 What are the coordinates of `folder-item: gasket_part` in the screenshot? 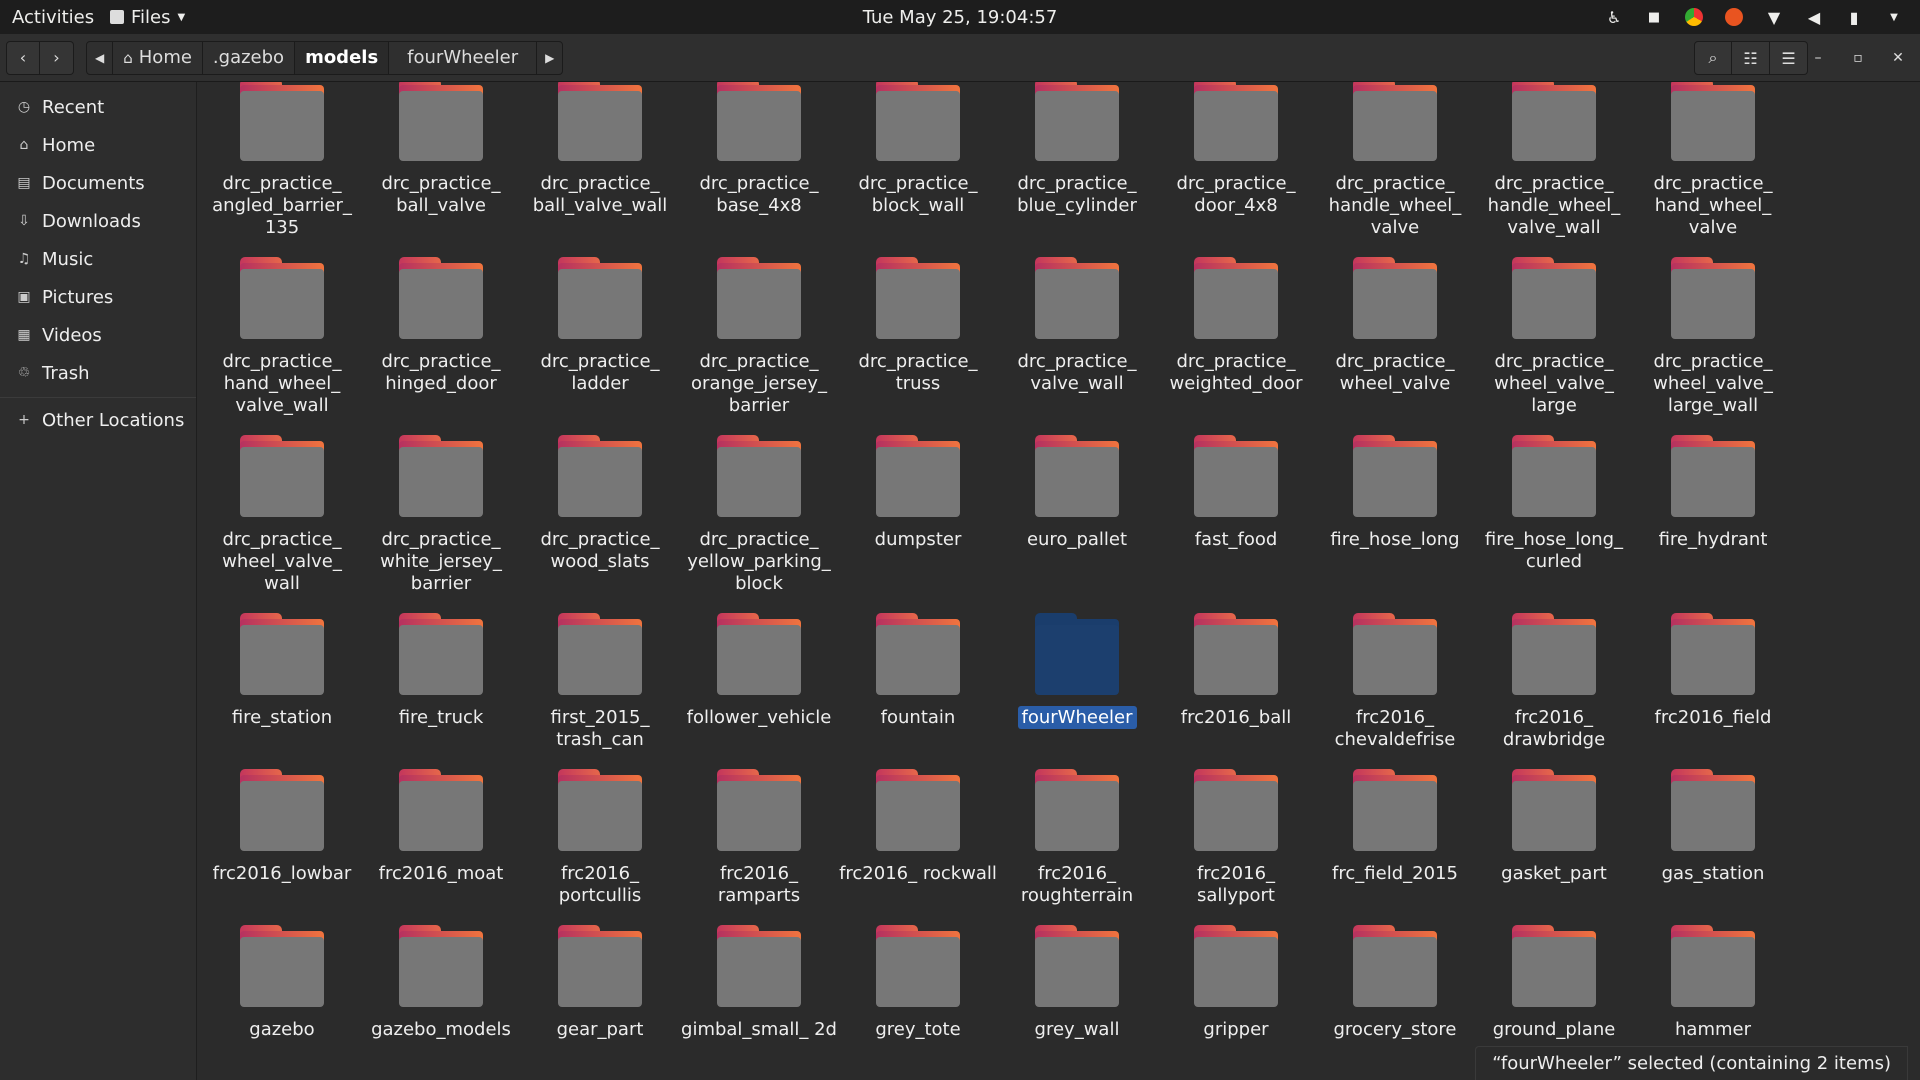 It's located at (1554, 827).